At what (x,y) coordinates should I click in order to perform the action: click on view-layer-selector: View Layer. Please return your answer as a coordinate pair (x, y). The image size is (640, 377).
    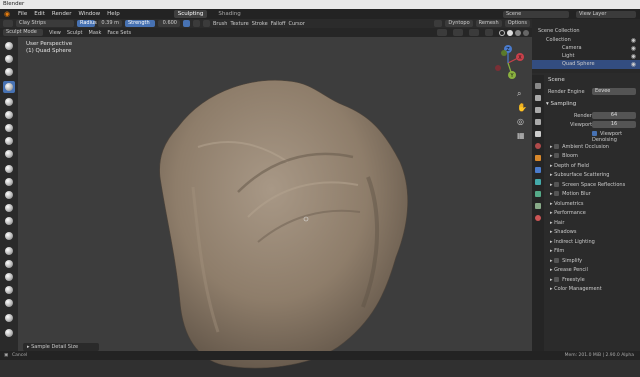
    Looking at the image, I should click on (606, 14).